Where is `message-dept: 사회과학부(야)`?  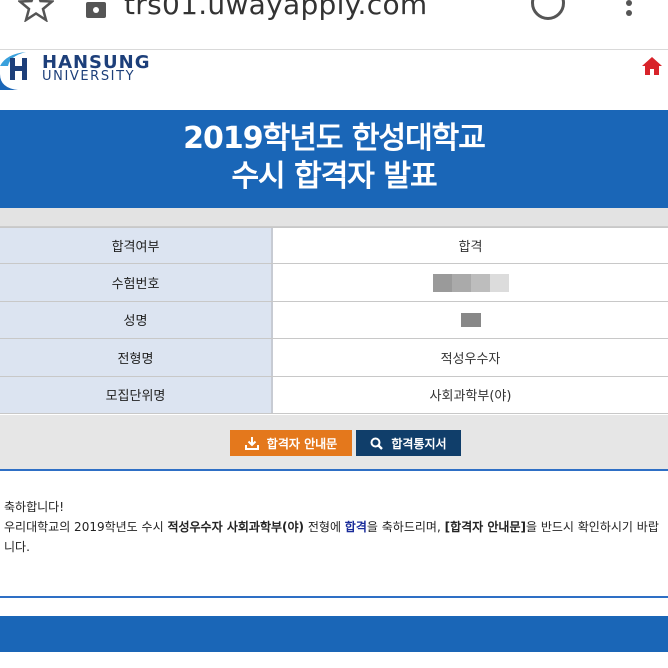 message-dept: 사회과학부(야) is located at coordinates (265, 527).